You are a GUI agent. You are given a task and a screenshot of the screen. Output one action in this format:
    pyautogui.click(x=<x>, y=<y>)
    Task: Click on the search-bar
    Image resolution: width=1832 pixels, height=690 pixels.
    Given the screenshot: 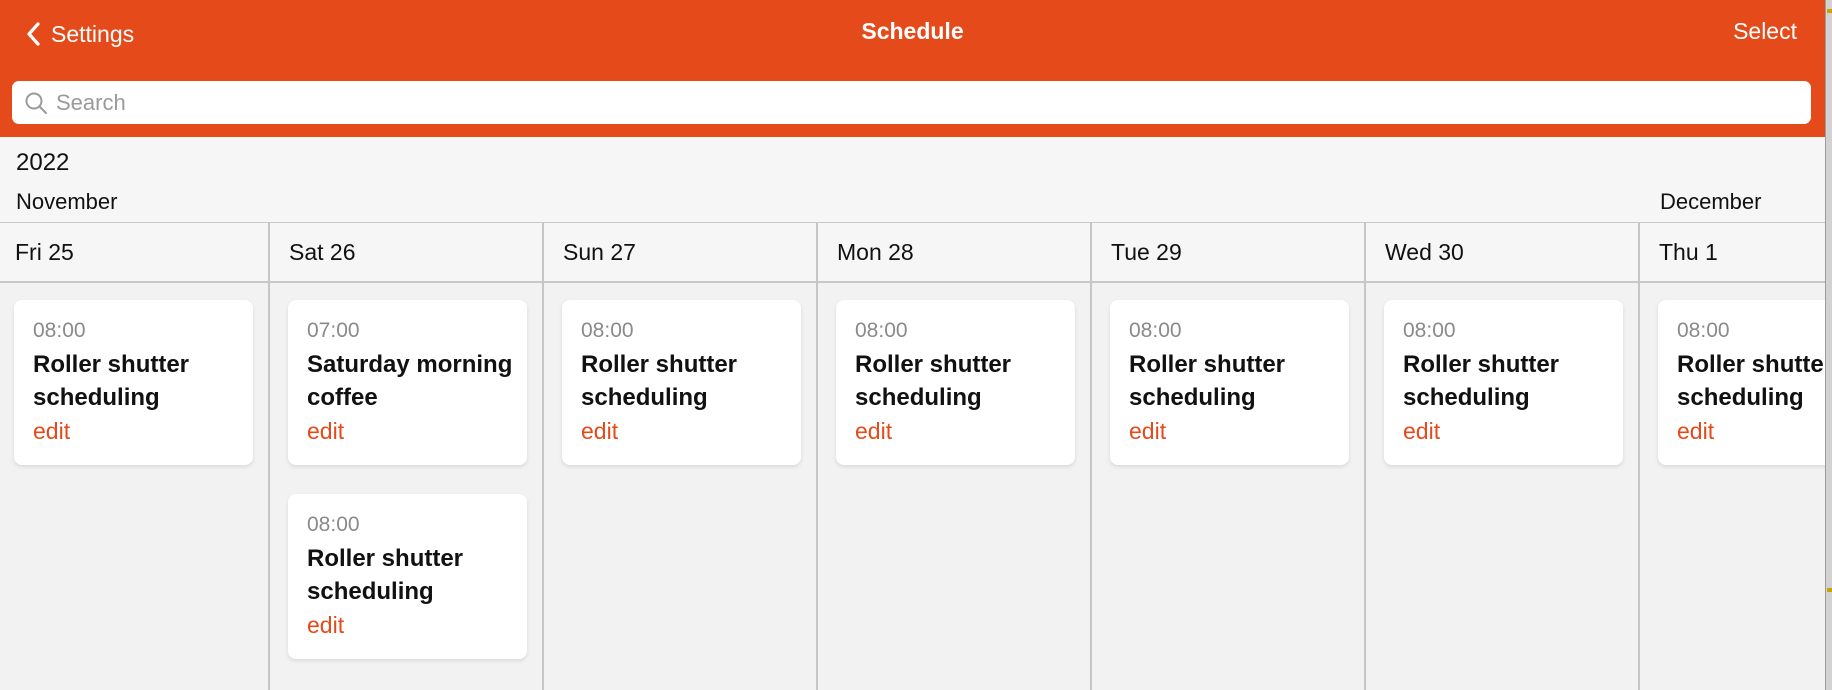 What is the action you would take?
    pyautogui.click(x=911, y=102)
    